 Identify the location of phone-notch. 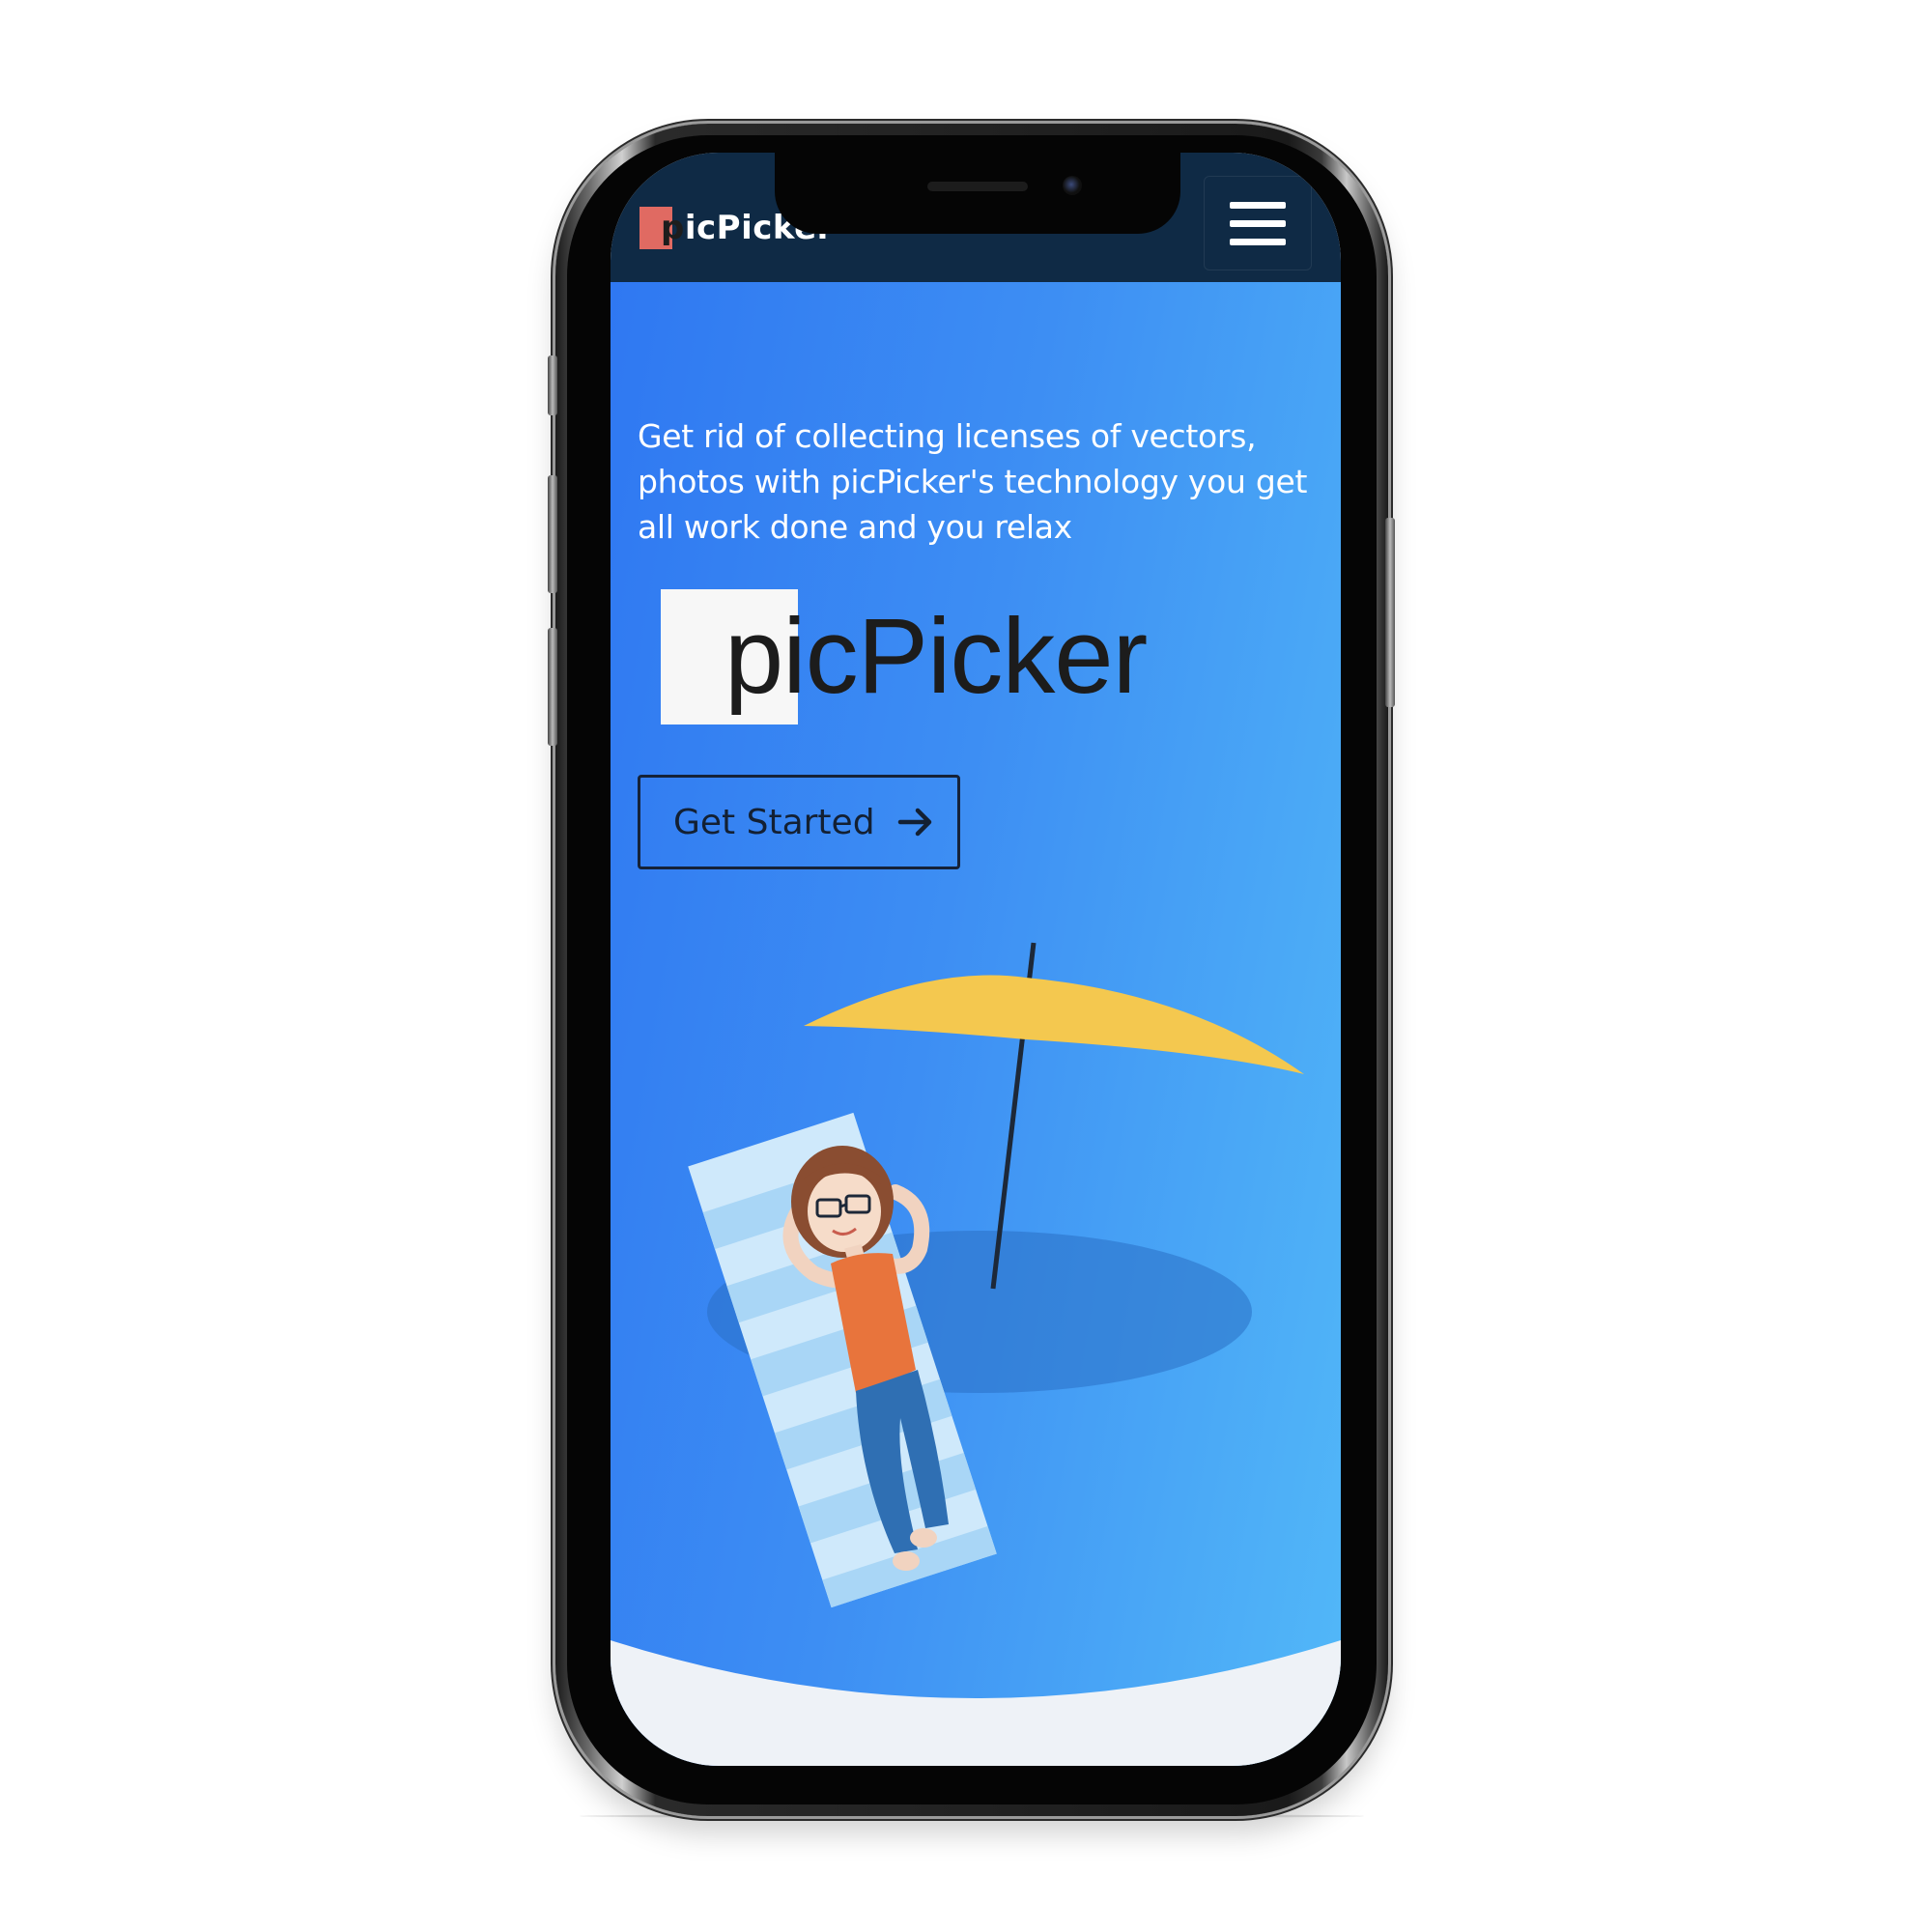
(977, 193).